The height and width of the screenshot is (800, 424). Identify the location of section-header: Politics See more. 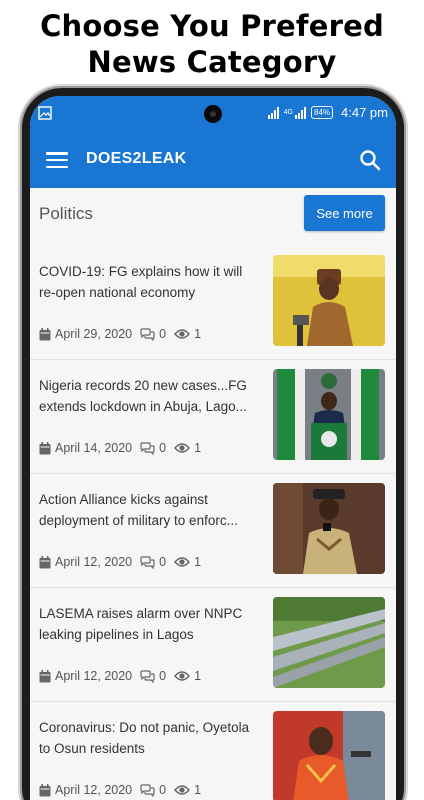
(213, 217).